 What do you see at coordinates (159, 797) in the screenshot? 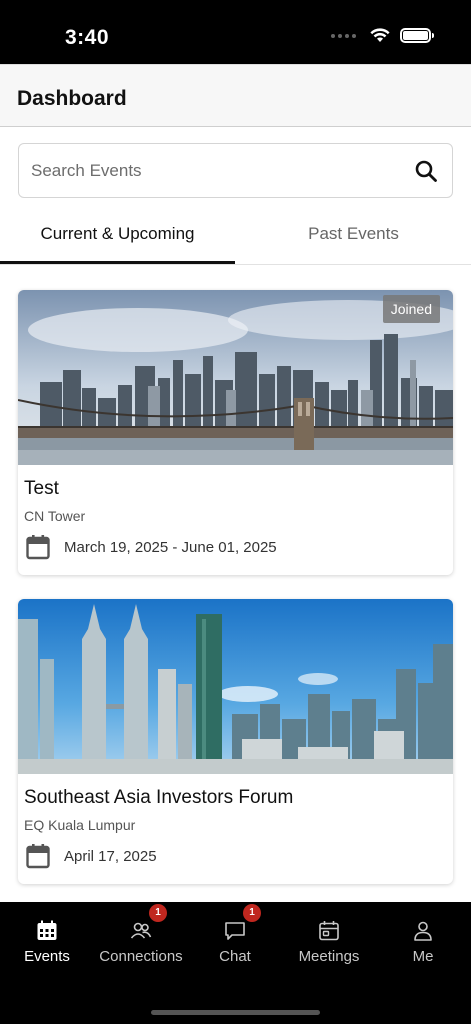
I see `event-title: Southeast Asia Investors Forum` at bounding box center [159, 797].